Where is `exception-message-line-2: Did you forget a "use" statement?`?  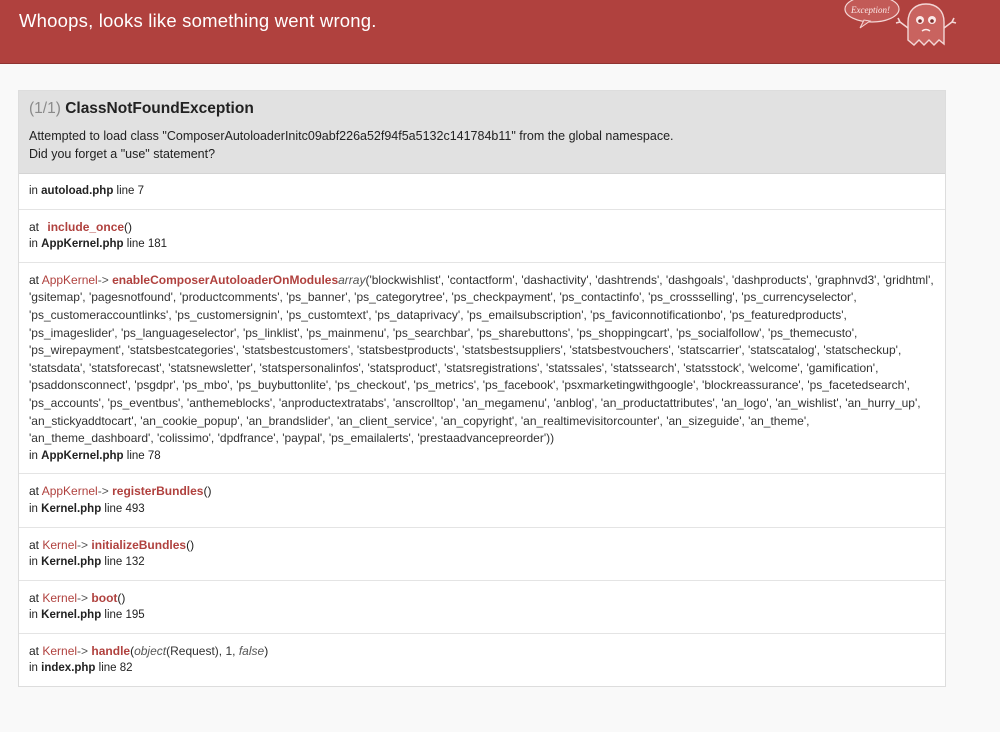
exception-message-line-2: Did you forget a "use" statement? is located at coordinates (122, 154).